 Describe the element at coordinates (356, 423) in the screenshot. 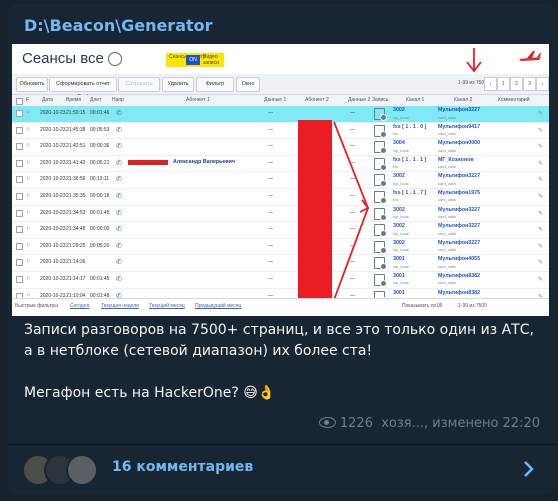

I see `views-count: 1226` at that location.